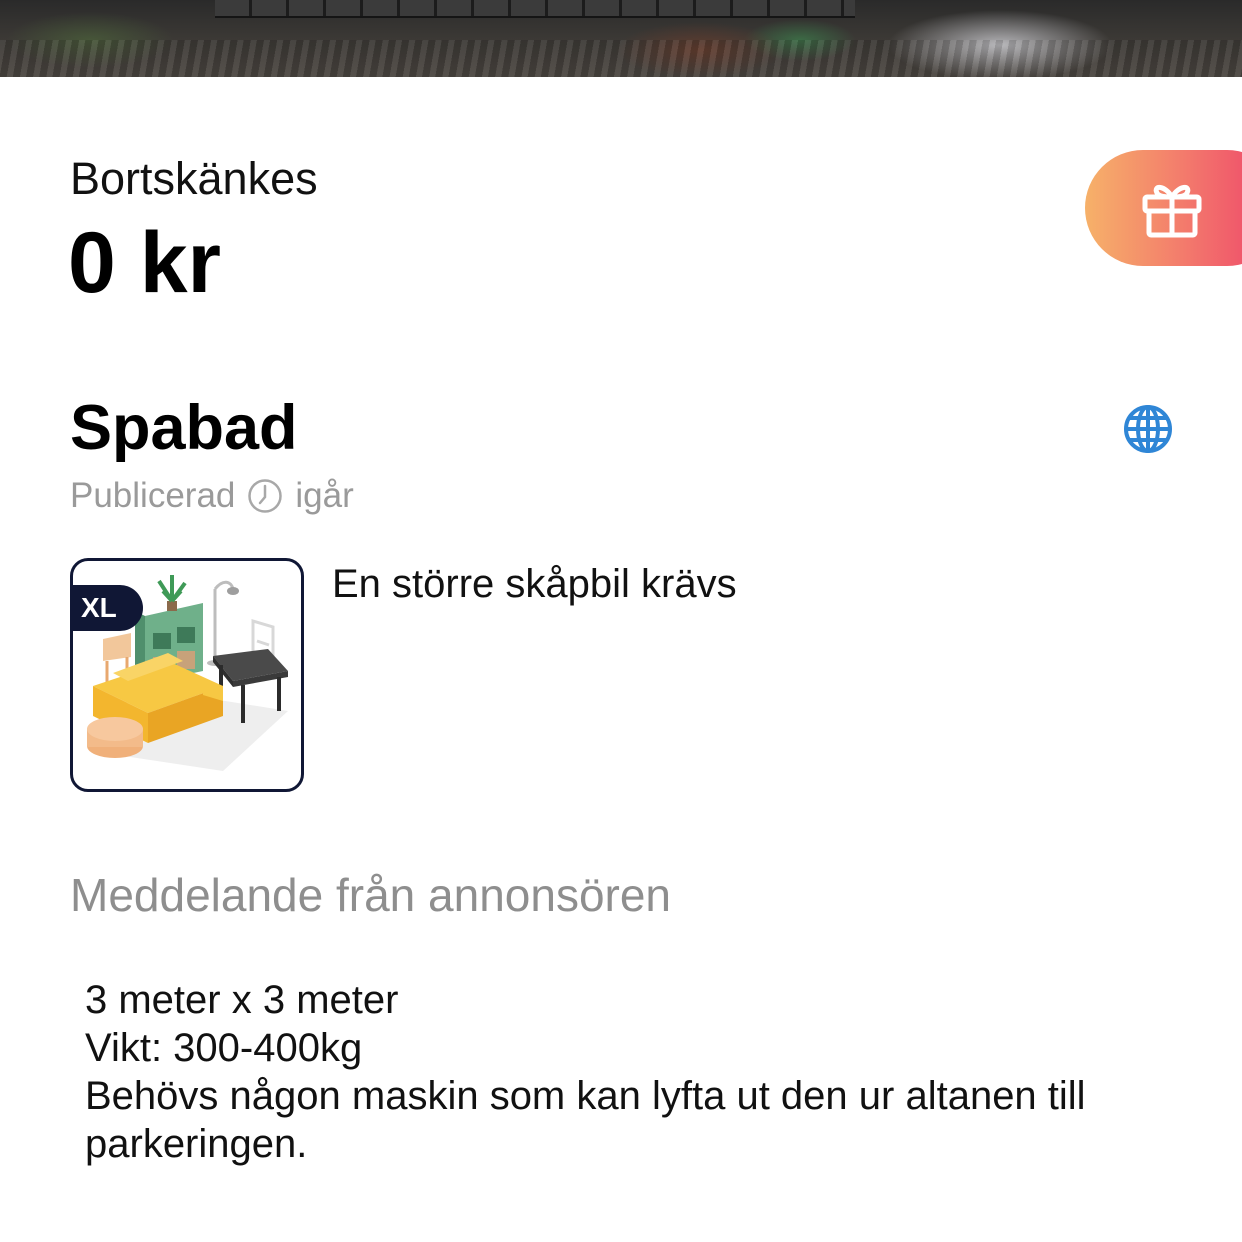 The width and height of the screenshot is (1242, 1242). What do you see at coordinates (1172, 211) in the screenshot?
I see `gift-icon` at bounding box center [1172, 211].